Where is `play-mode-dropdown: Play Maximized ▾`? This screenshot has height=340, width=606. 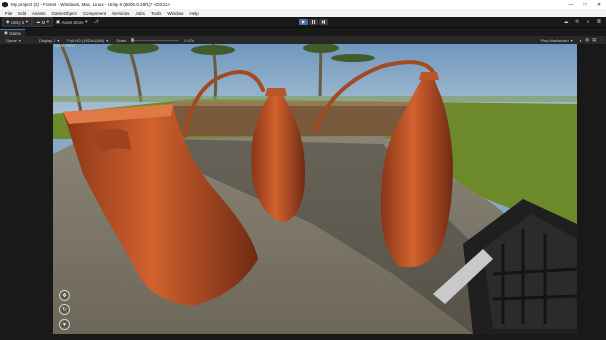 play-mode-dropdown: Play Maximized ▾ is located at coordinates (557, 40).